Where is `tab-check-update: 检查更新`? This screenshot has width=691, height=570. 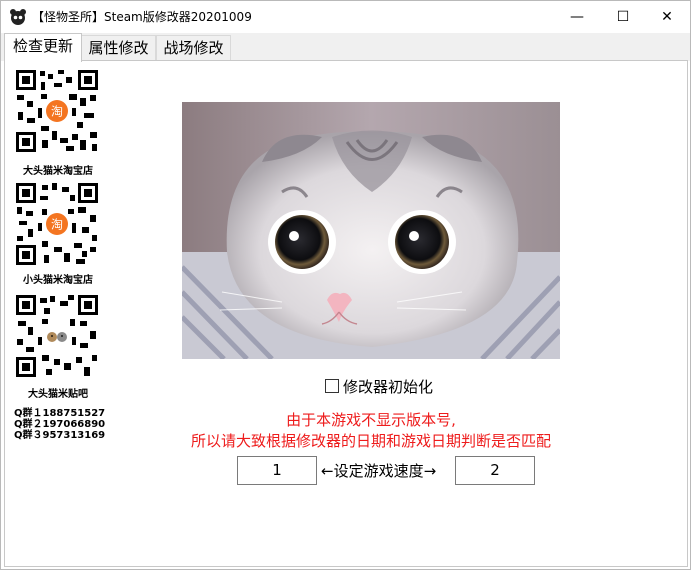 tab-check-update: 检查更新 is located at coordinates (43, 47).